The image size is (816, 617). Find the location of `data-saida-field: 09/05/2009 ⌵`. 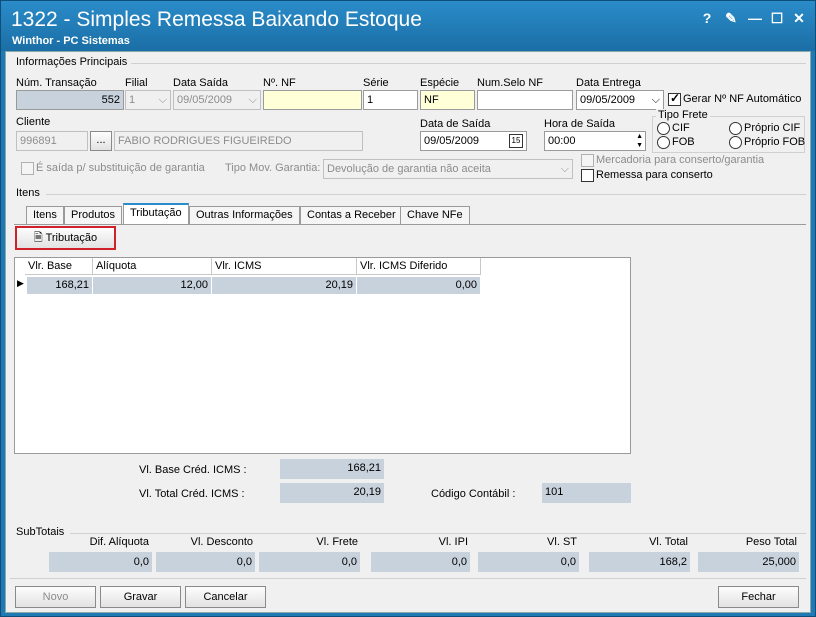

data-saida-field: 09/05/2009 ⌵ is located at coordinates (217, 100).